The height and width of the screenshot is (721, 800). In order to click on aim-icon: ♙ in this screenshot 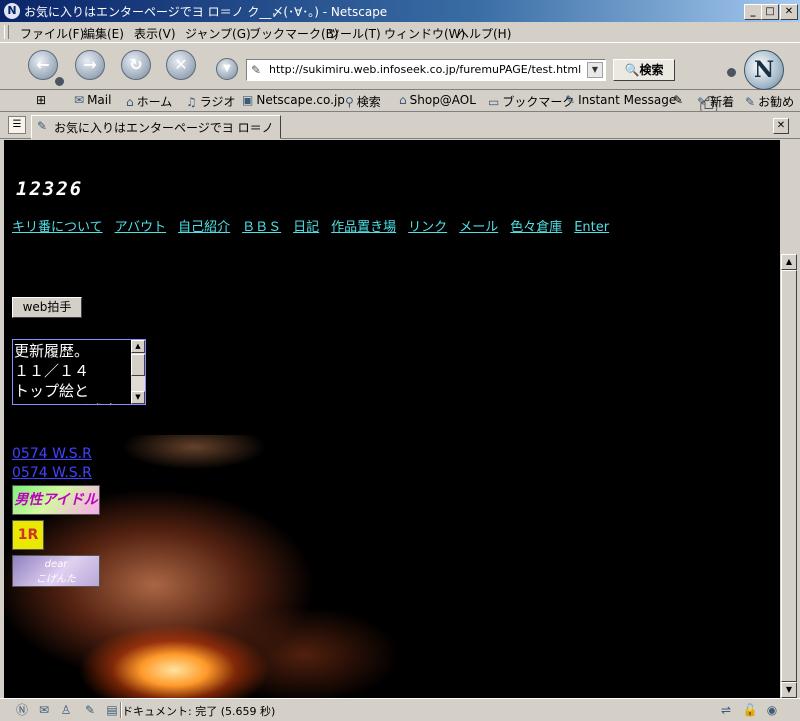, I will do `click(66, 710)`.